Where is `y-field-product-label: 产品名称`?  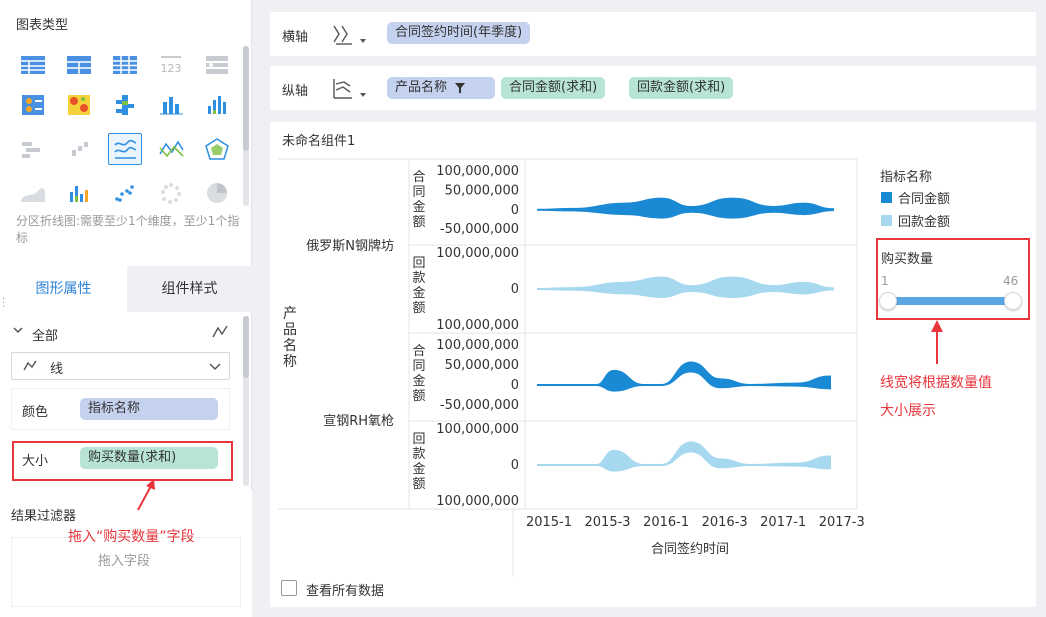
y-field-product-label: 产品名称 is located at coordinates (421, 87).